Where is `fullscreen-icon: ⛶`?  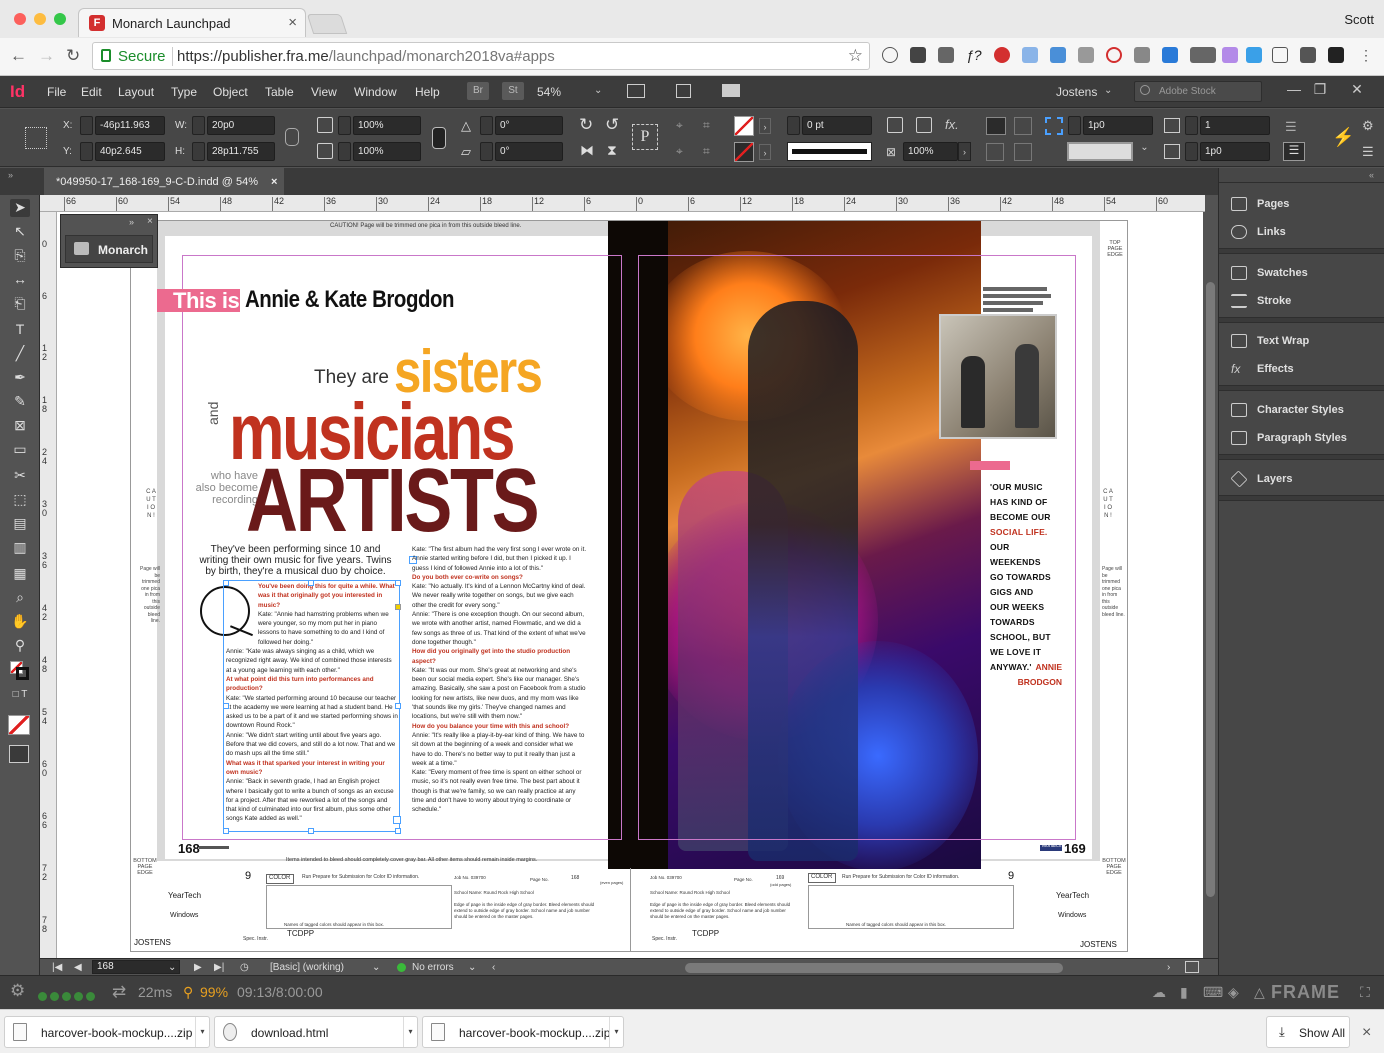
fullscreen-icon: ⛶ is located at coordinates (1365, 992).